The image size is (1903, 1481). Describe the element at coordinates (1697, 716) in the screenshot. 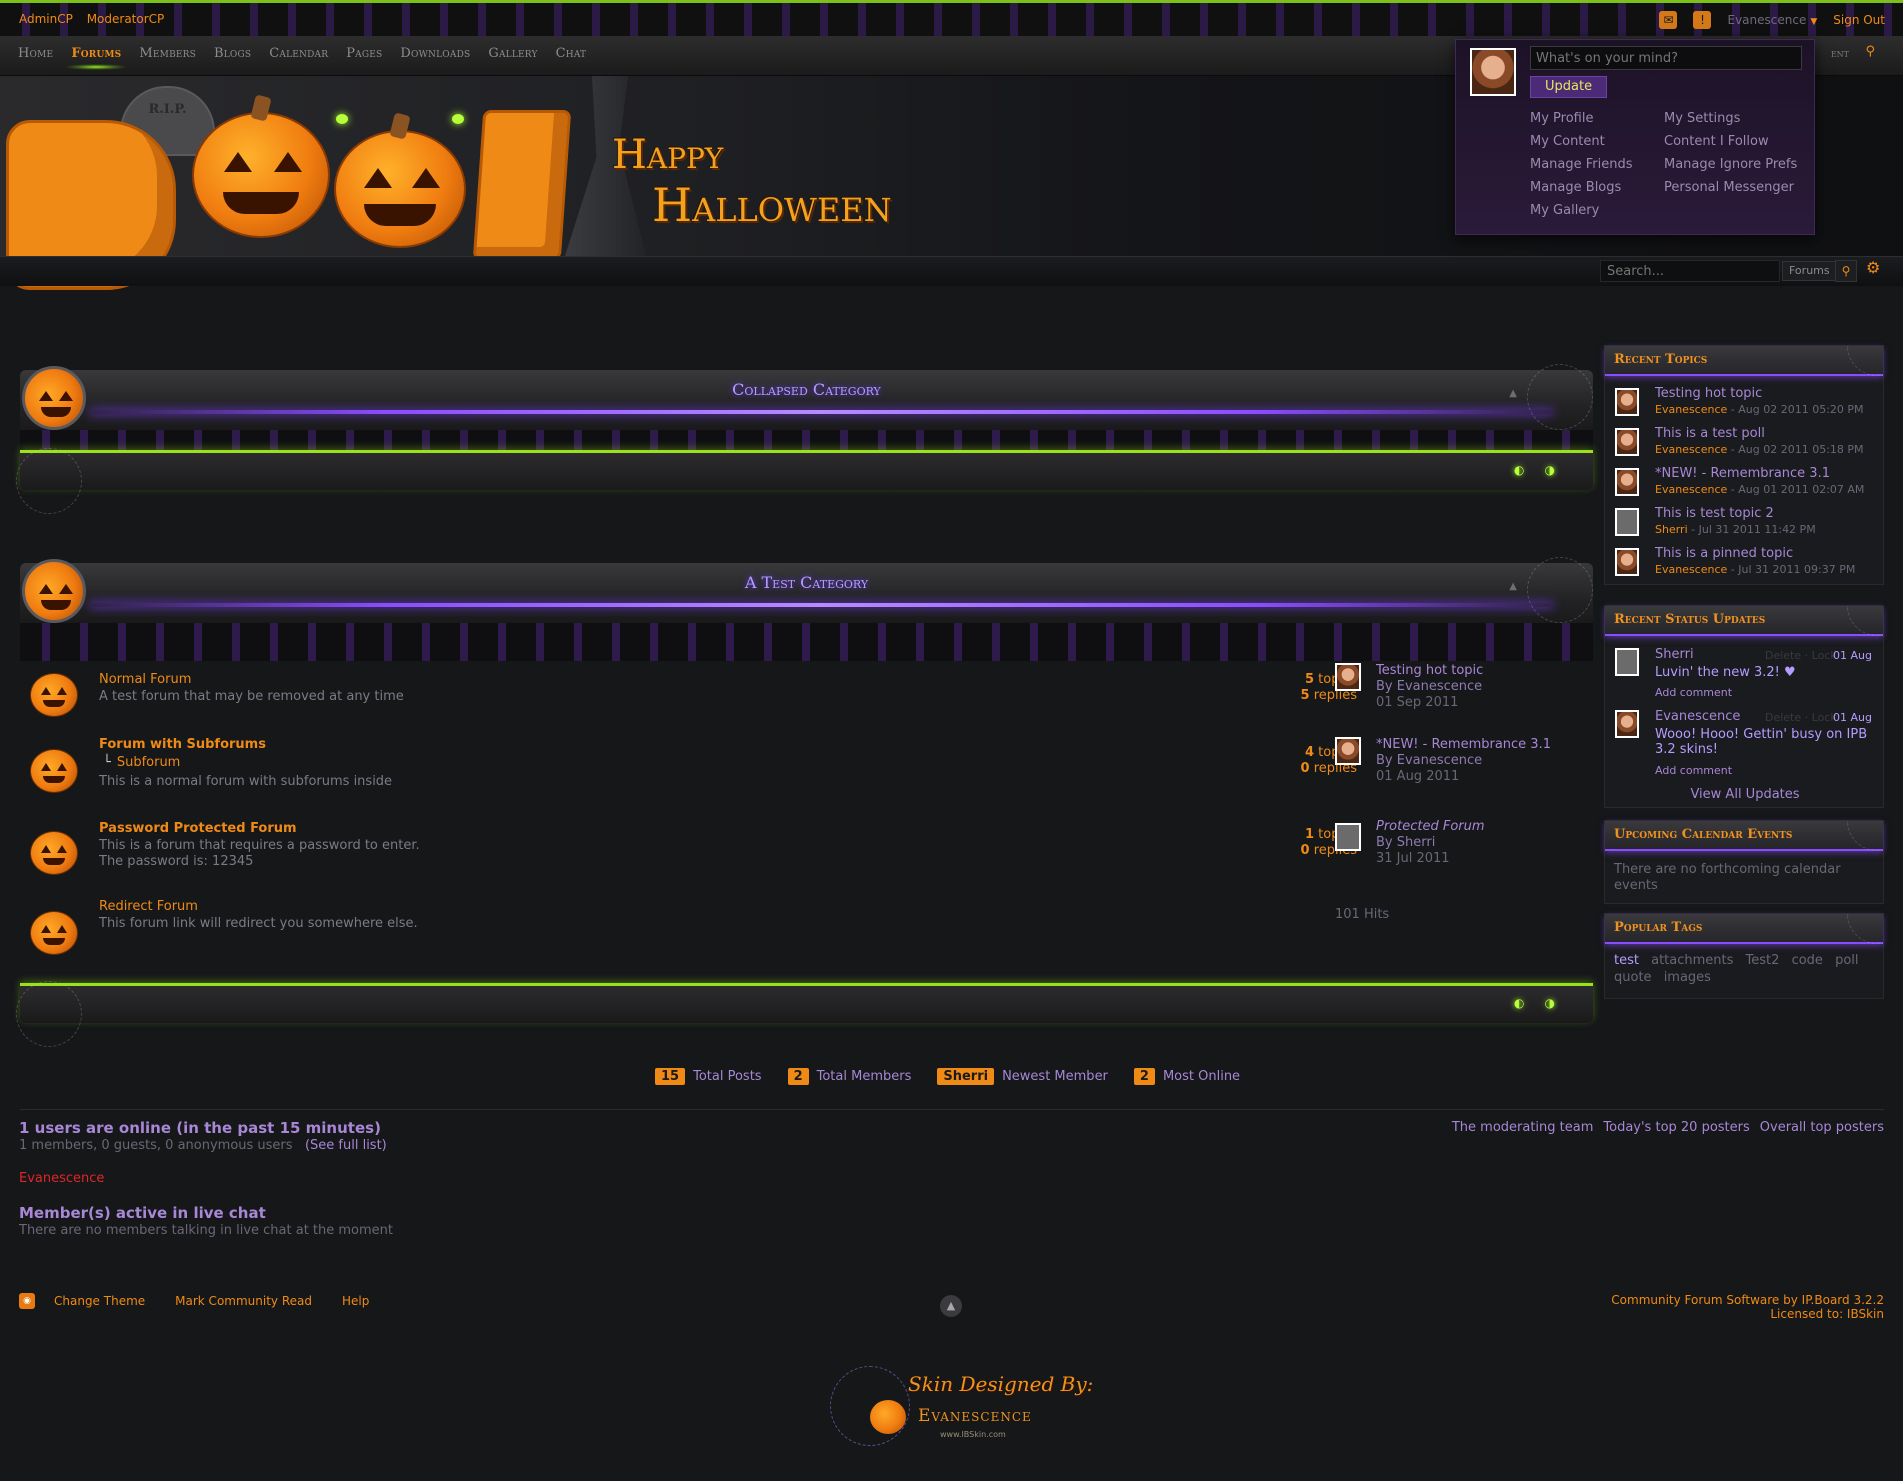

I see `status-author: Evanescence` at that location.